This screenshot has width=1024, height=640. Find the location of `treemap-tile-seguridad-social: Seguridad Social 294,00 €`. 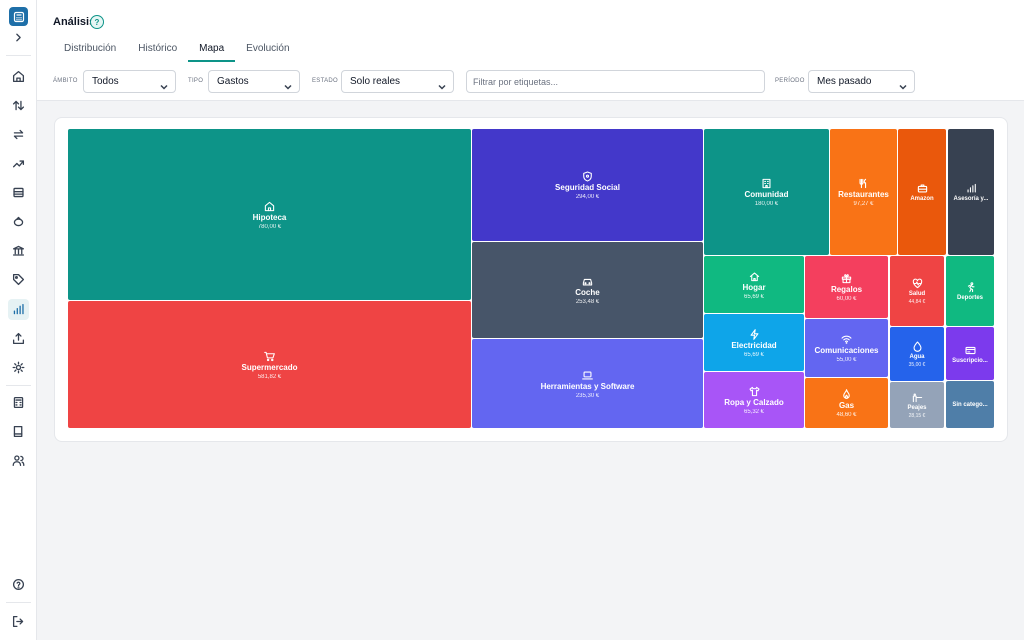

treemap-tile-seguridad-social: Seguridad Social 294,00 € is located at coordinates (587, 185).